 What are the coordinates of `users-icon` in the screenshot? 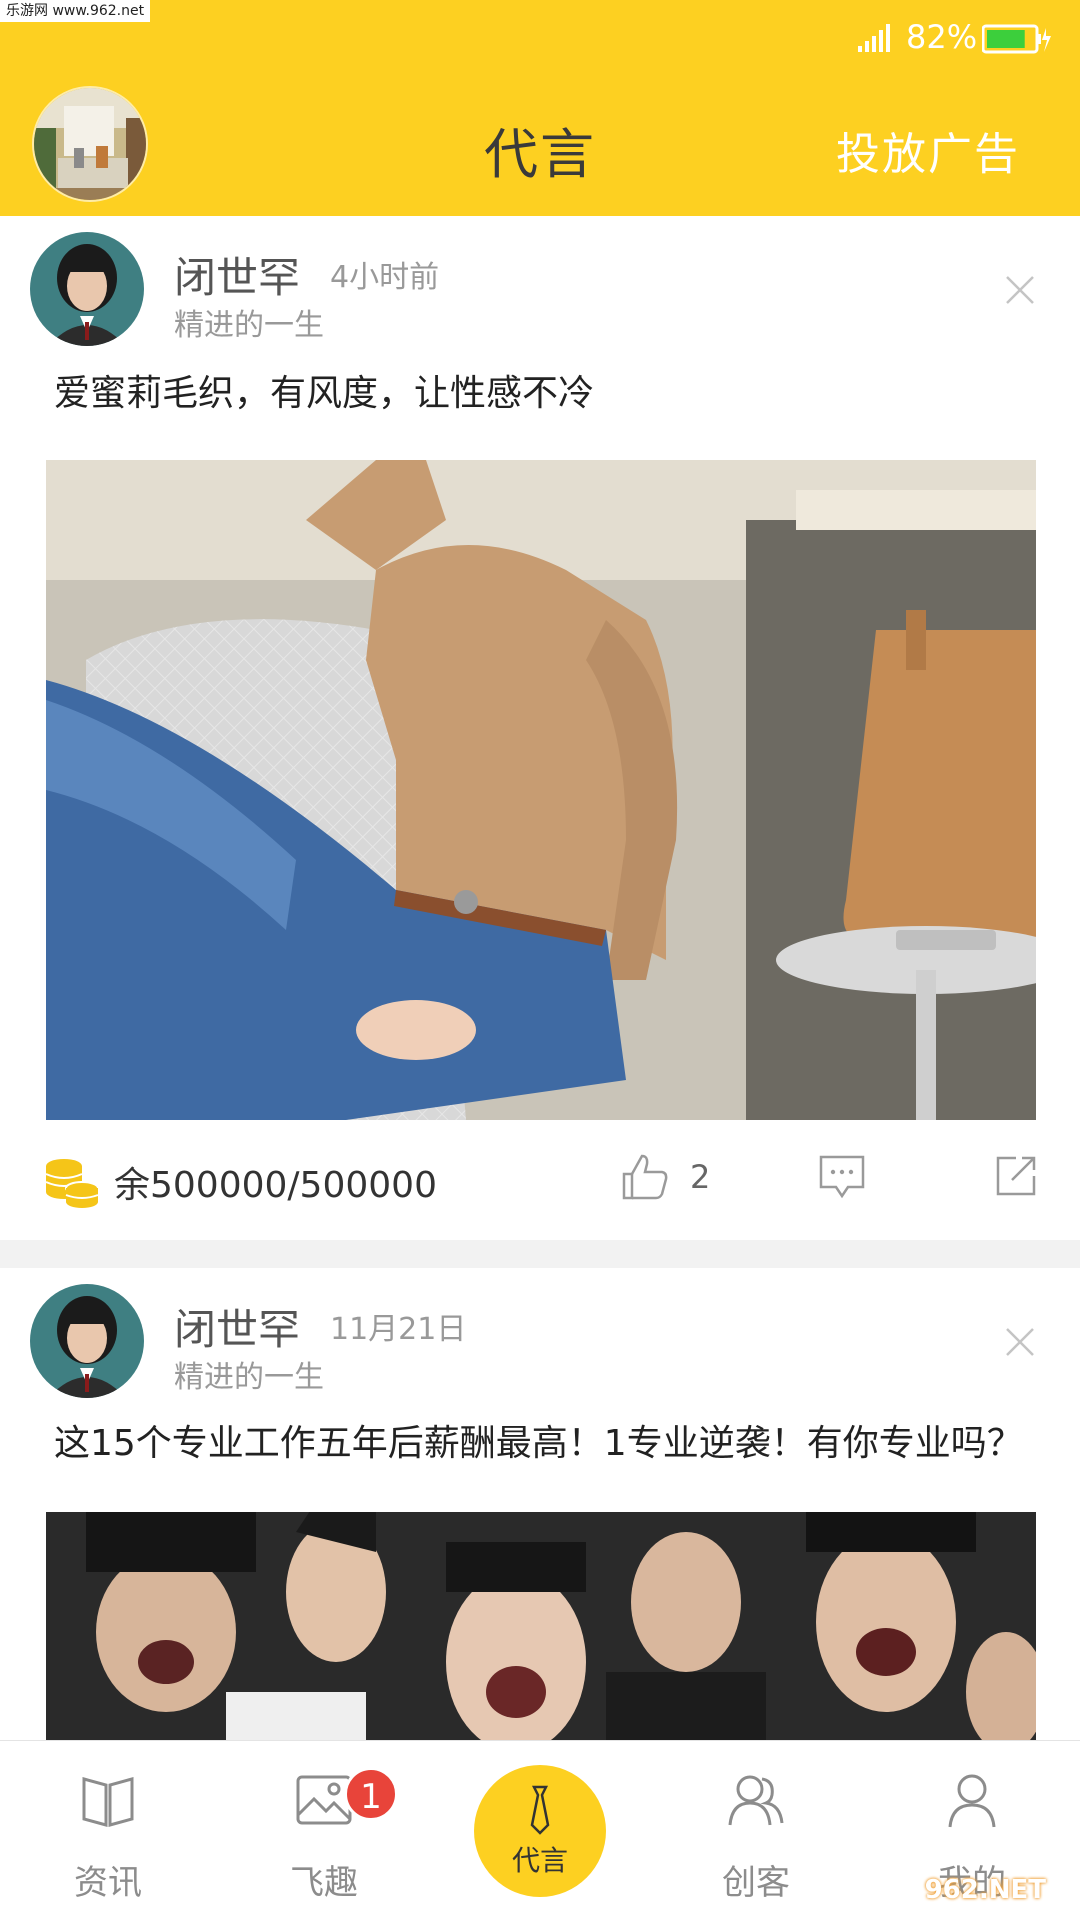 It's located at (756, 1800).